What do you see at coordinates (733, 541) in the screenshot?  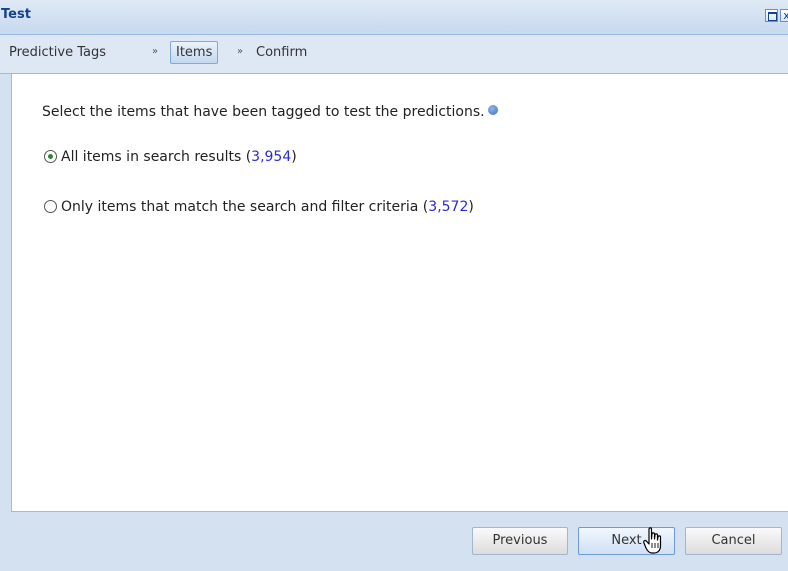 I see `cancel-button: Cancel` at bounding box center [733, 541].